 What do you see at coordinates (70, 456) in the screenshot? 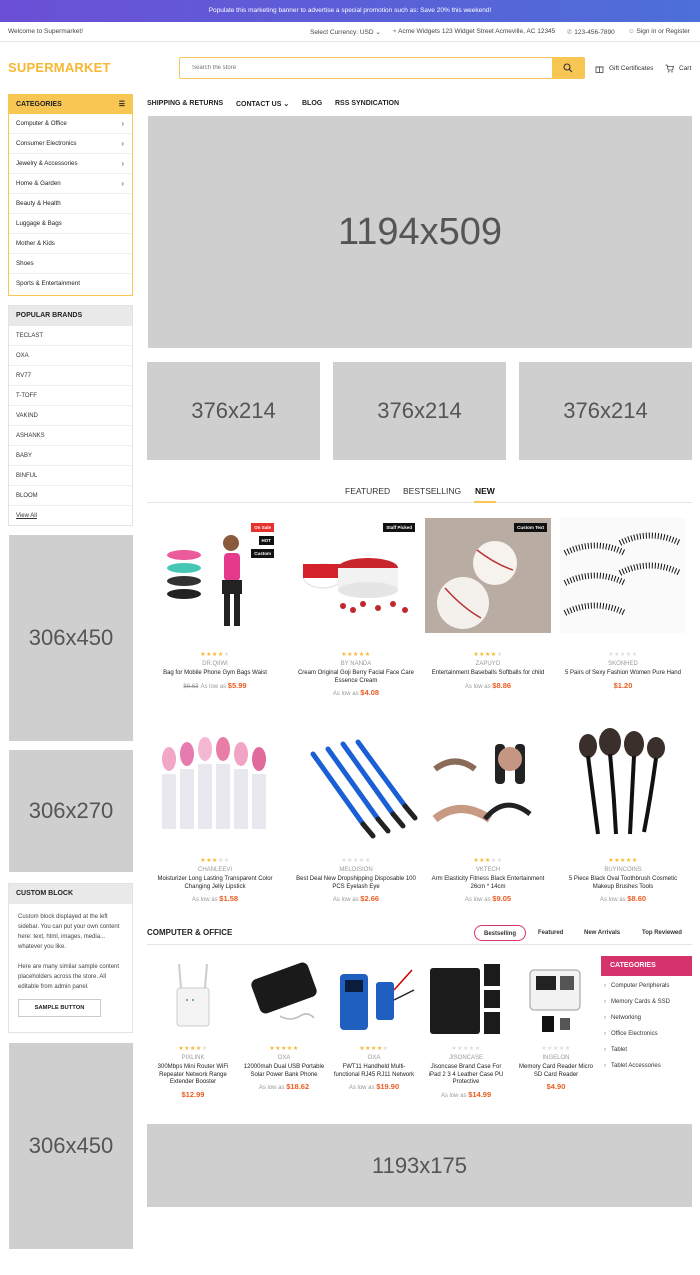
I see `brand-link: BABY` at bounding box center [70, 456].